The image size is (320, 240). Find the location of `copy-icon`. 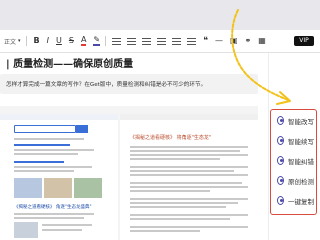

copy-icon is located at coordinates (280, 200).